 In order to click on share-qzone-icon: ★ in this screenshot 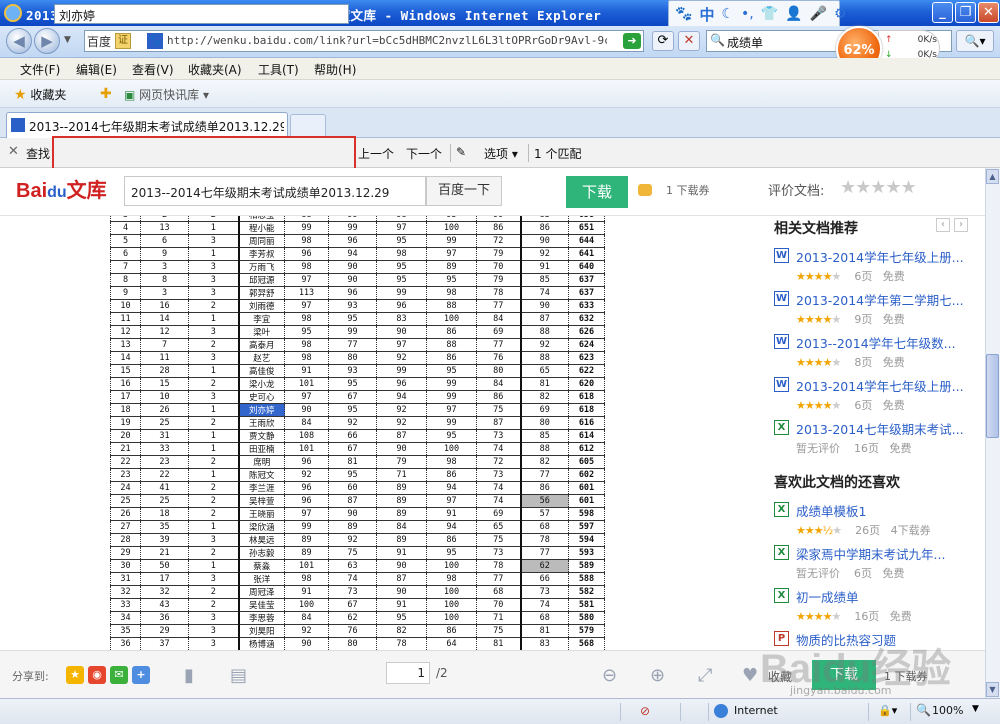, I will do `click(75, 675)`.